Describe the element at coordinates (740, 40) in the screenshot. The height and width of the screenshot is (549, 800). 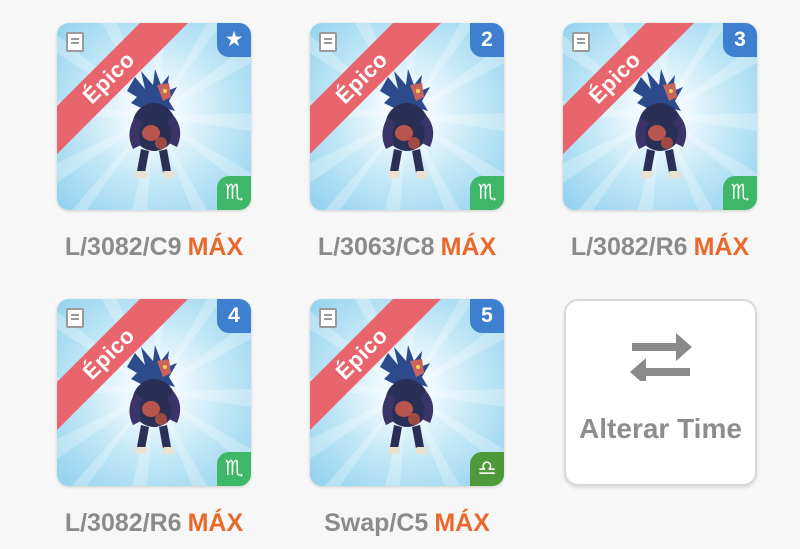
I see `slot-number-badge: 3` at that location.